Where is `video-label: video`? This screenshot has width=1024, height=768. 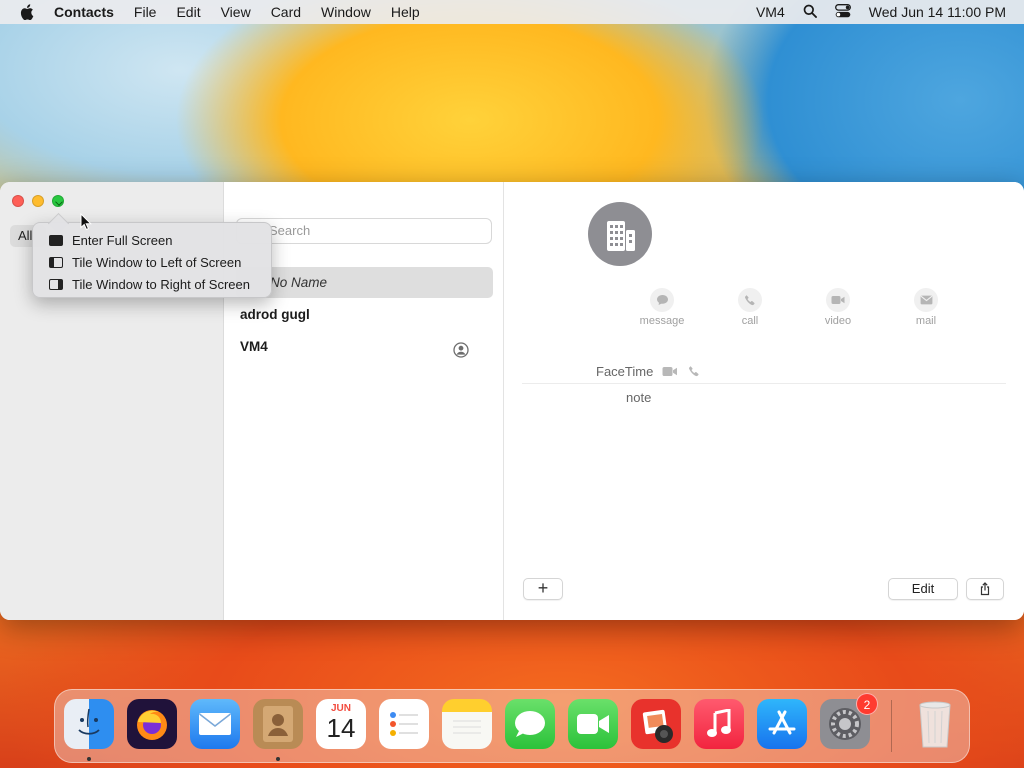 video-label: video is located at coordinates (838, 321).